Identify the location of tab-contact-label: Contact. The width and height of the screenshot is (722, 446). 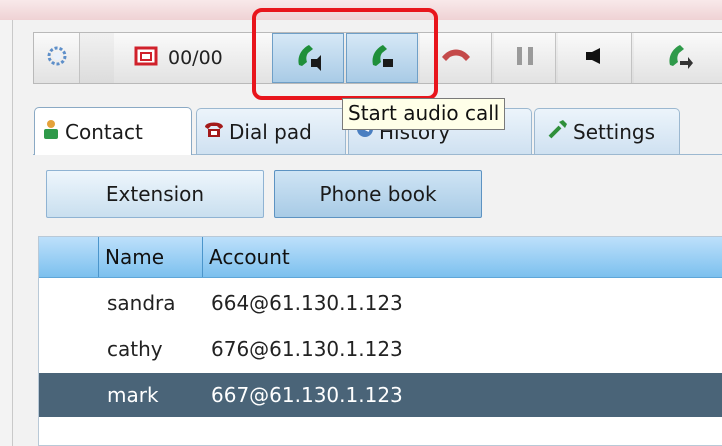
(104, 131).